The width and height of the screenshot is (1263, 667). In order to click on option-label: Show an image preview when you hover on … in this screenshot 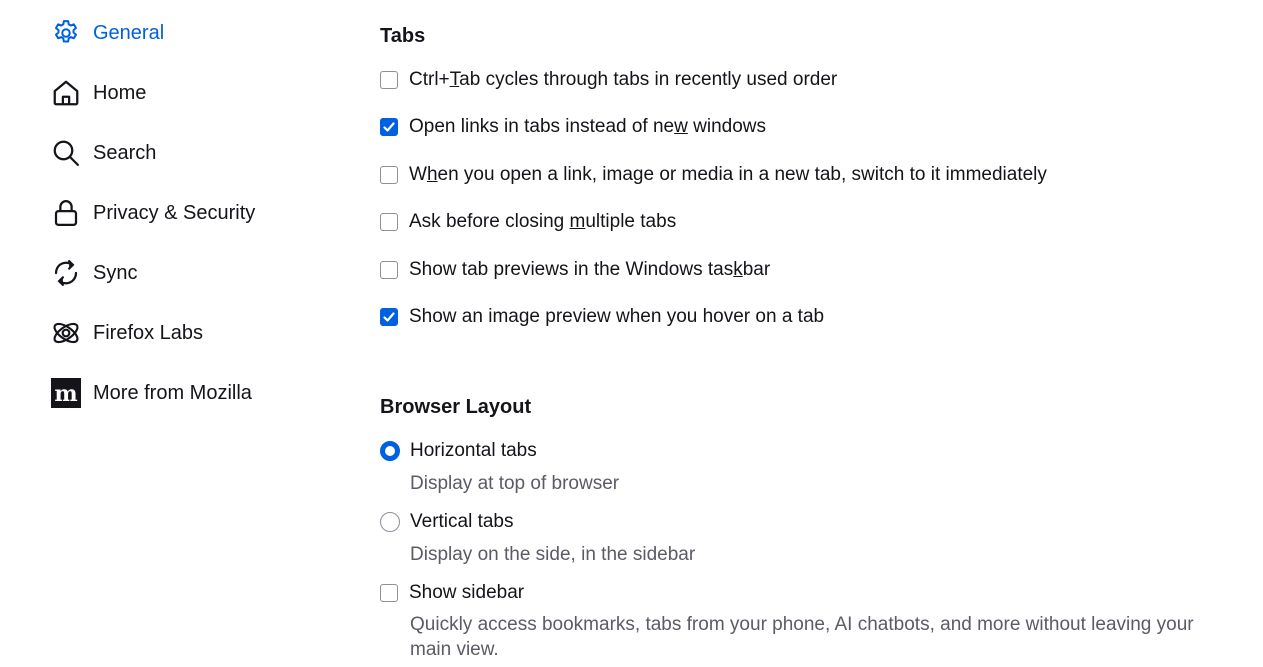, I will do `click(617, 316)`.